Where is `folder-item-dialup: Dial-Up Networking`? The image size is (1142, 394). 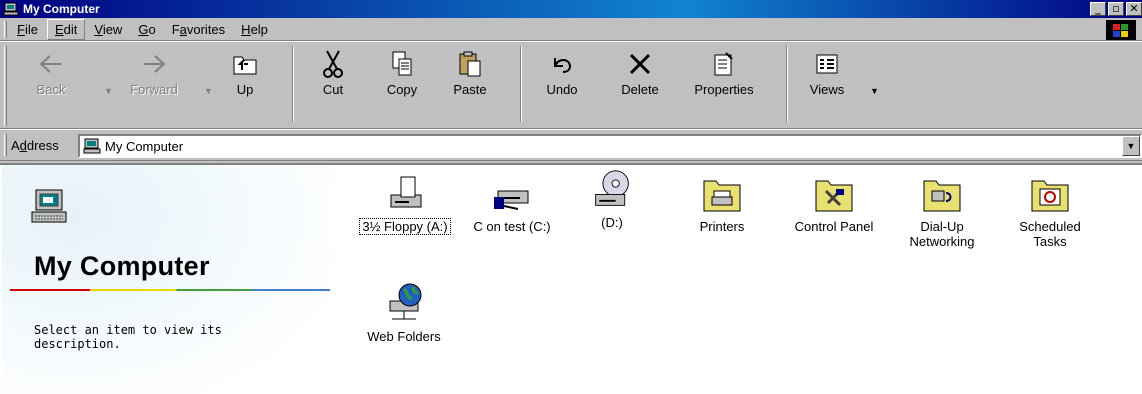 folder-item-dialup: Dial-Up Networking is located at coordinates (942, 211).